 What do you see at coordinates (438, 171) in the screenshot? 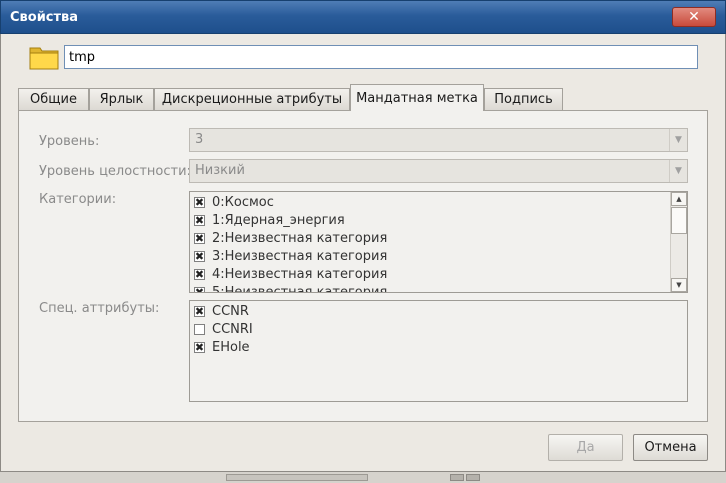
I see `integrity-select: Низкий ▼` at bounding box center [438, 171].